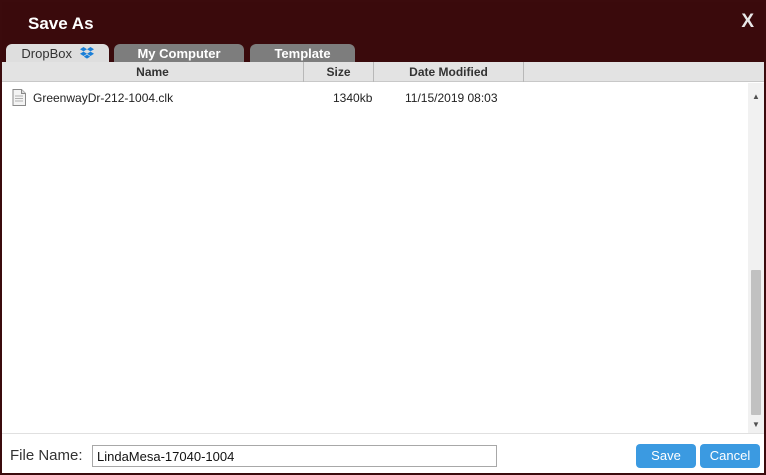 The height and width of the screenshot is (475, 766). I want to click on scroll-up-arrow-icon: ▲, so click(756, 97).